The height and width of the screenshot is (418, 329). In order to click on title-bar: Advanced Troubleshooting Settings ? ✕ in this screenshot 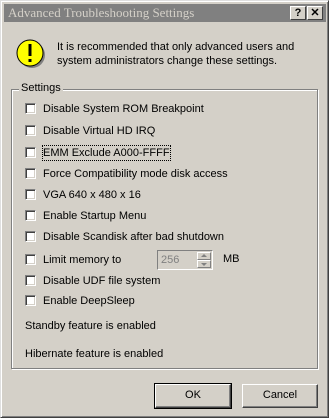, I will do `click(165, 13)`.